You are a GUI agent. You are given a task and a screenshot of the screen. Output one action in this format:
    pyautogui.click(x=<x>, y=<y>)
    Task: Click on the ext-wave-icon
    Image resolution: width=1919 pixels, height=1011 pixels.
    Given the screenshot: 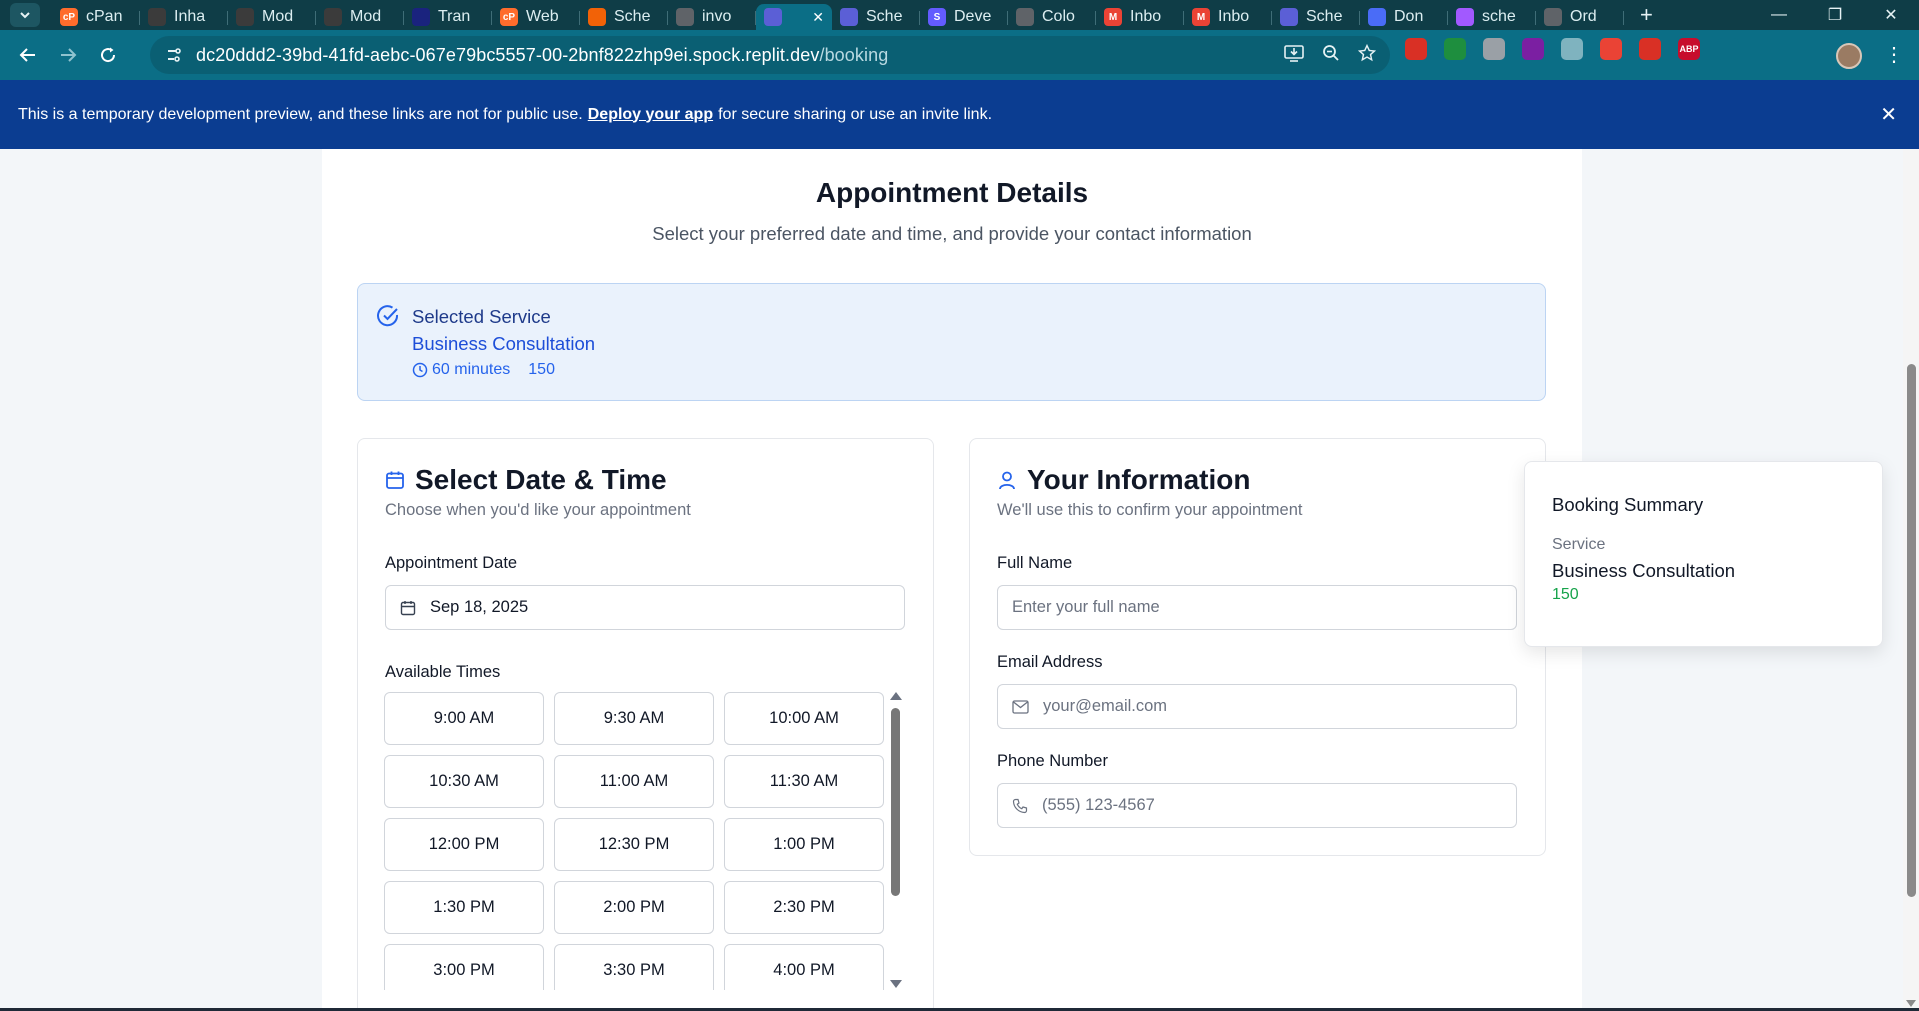 What is the action you would take?
    pyautogui.click(x=1572, y=49)
    